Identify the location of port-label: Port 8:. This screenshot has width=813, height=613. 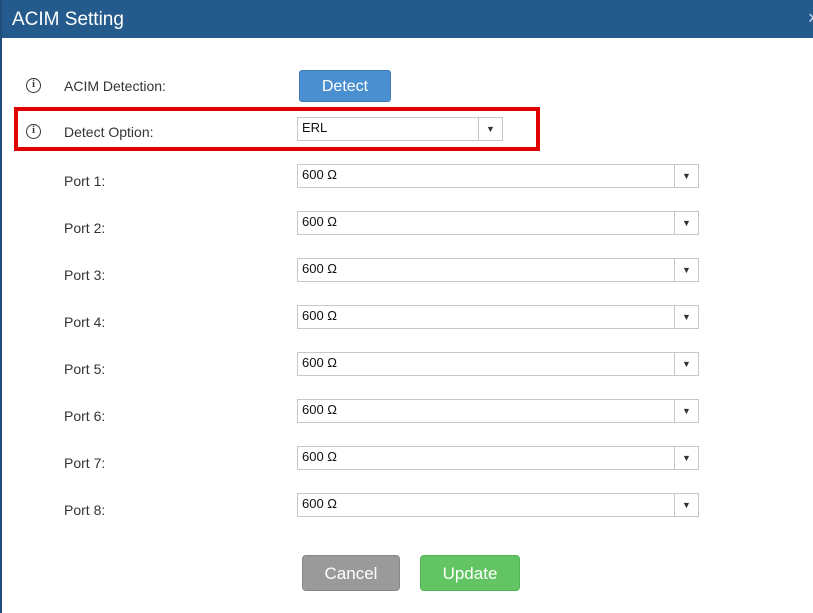
(85, 510).